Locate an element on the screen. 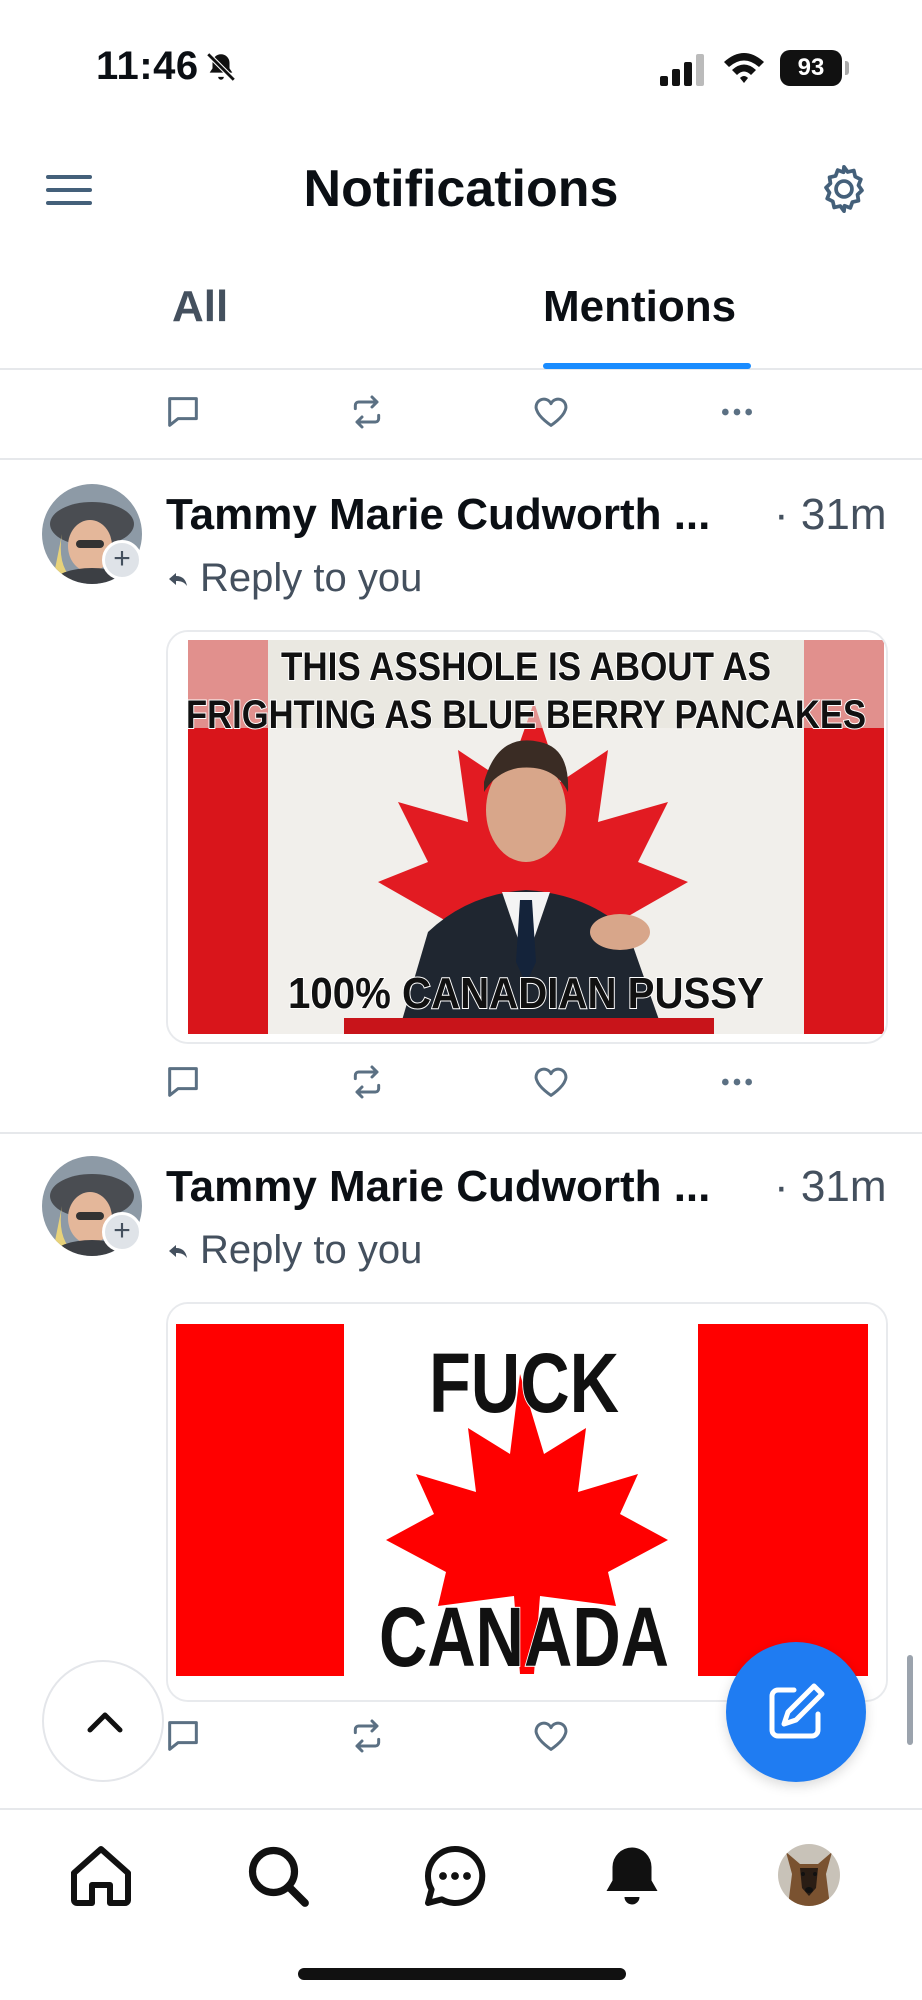 This screenshot has width=922, height=2000. page-title: Notifications is located at coordinates (461, 189).